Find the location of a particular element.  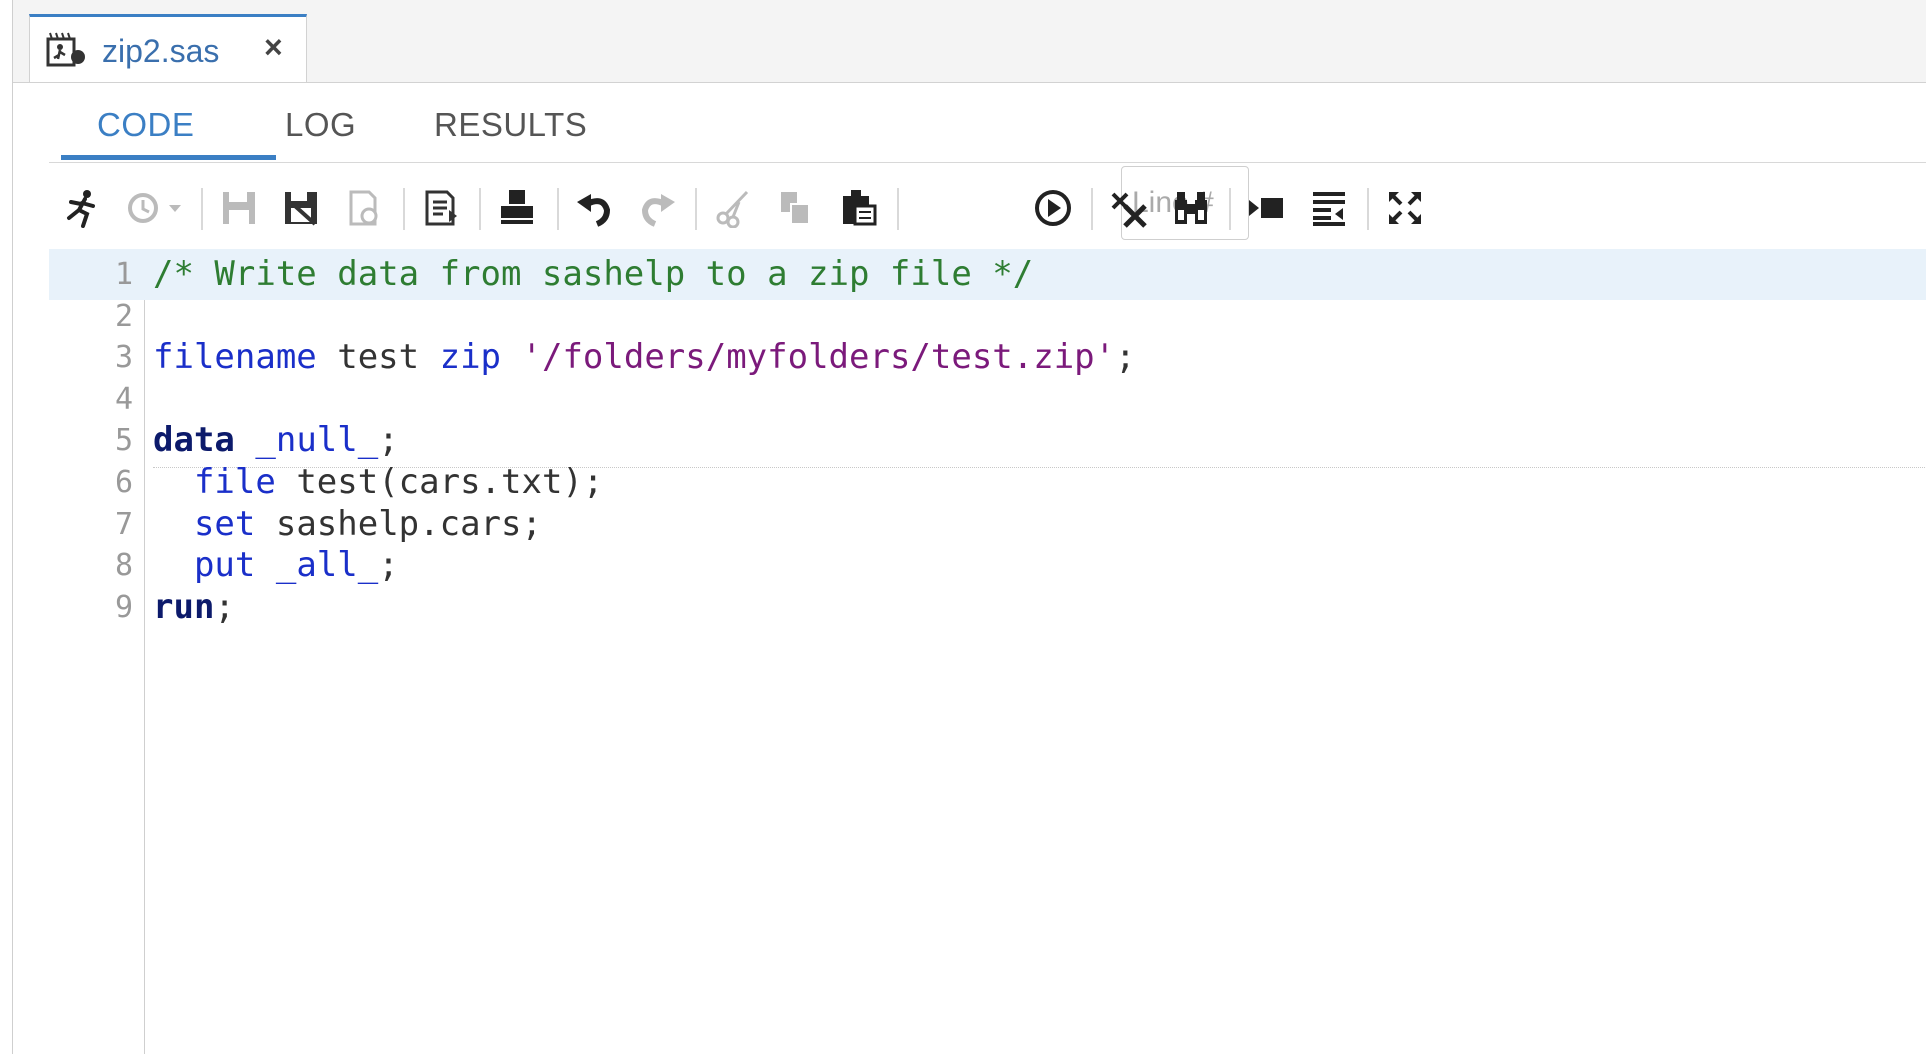

export-code-icon is located at coordinates (441, 208).